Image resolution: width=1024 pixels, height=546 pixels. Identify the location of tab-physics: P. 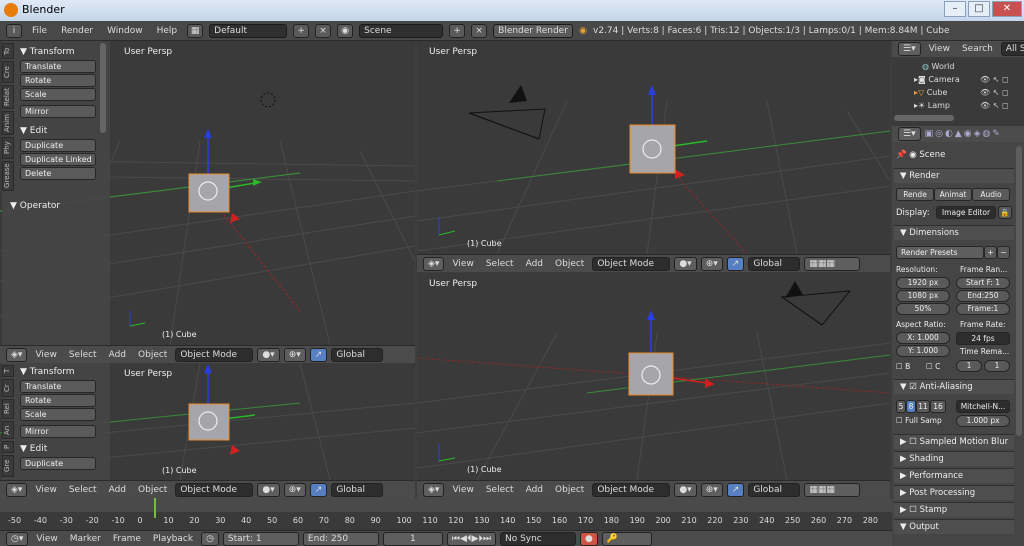
(8, 447).